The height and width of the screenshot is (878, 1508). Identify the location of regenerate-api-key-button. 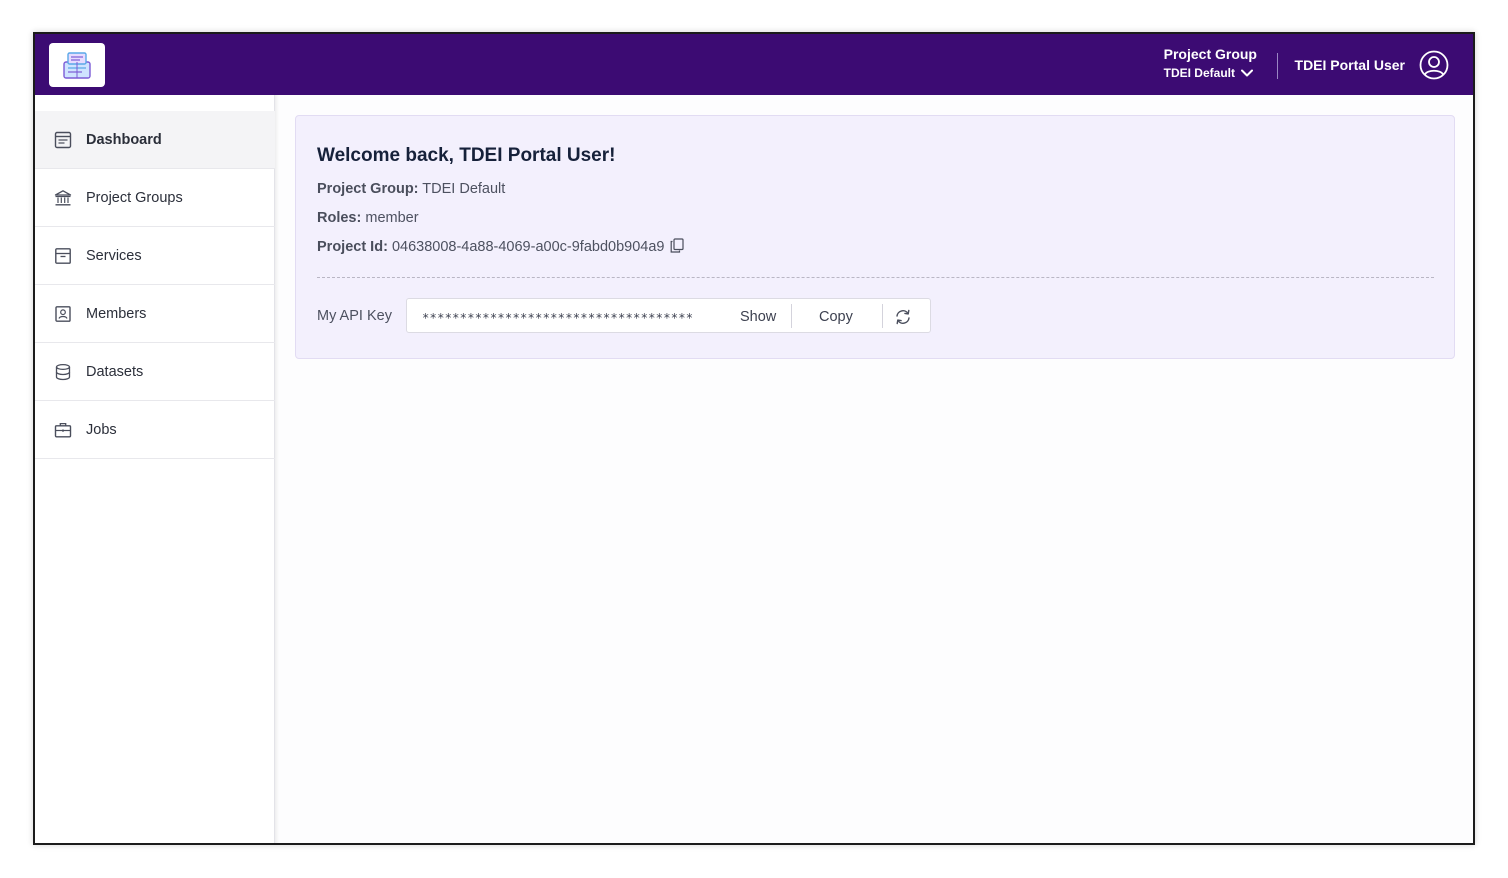
(903, 317).